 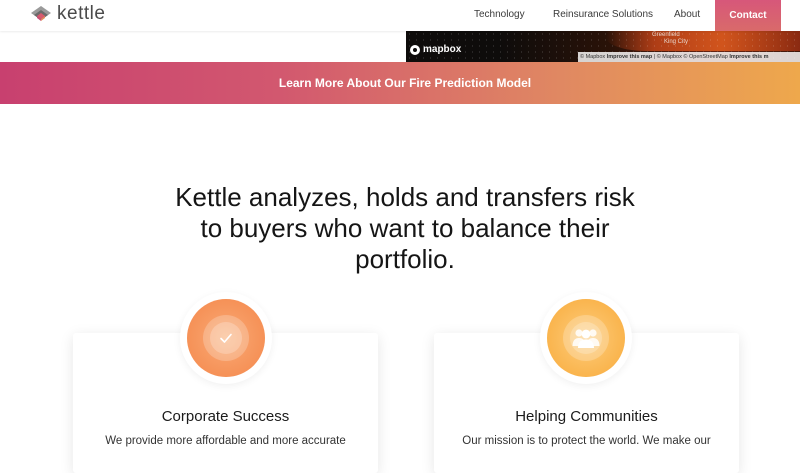 I want to click on improve-map-link: Improve this map, so click(x=630, y=57).